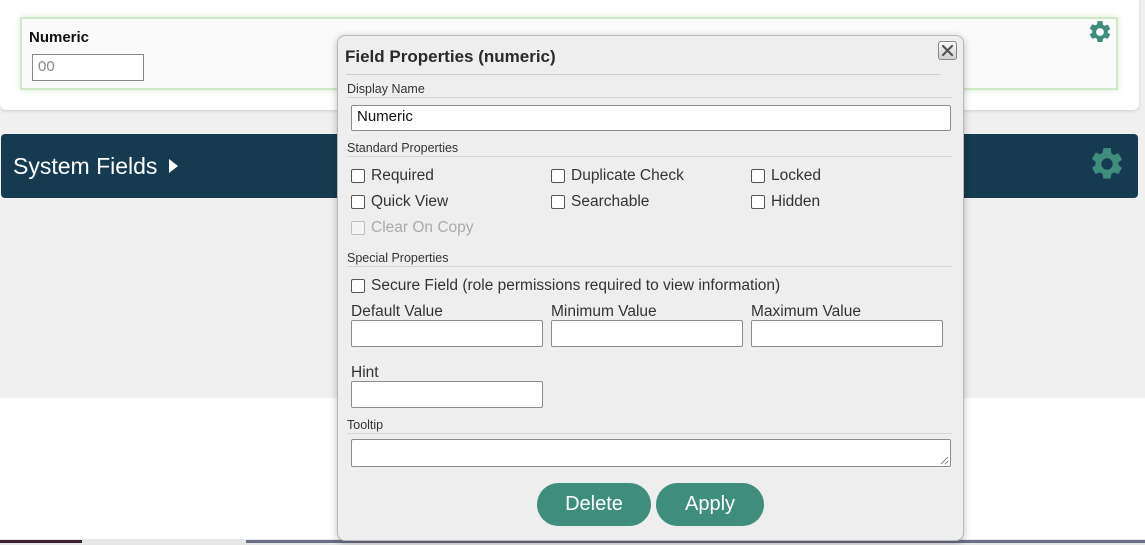 This screenshot has height=545, width=1145. Describe the element at coordinates (610, 201) in the screenshot. I see `searchable-label: Searchable` at that location.